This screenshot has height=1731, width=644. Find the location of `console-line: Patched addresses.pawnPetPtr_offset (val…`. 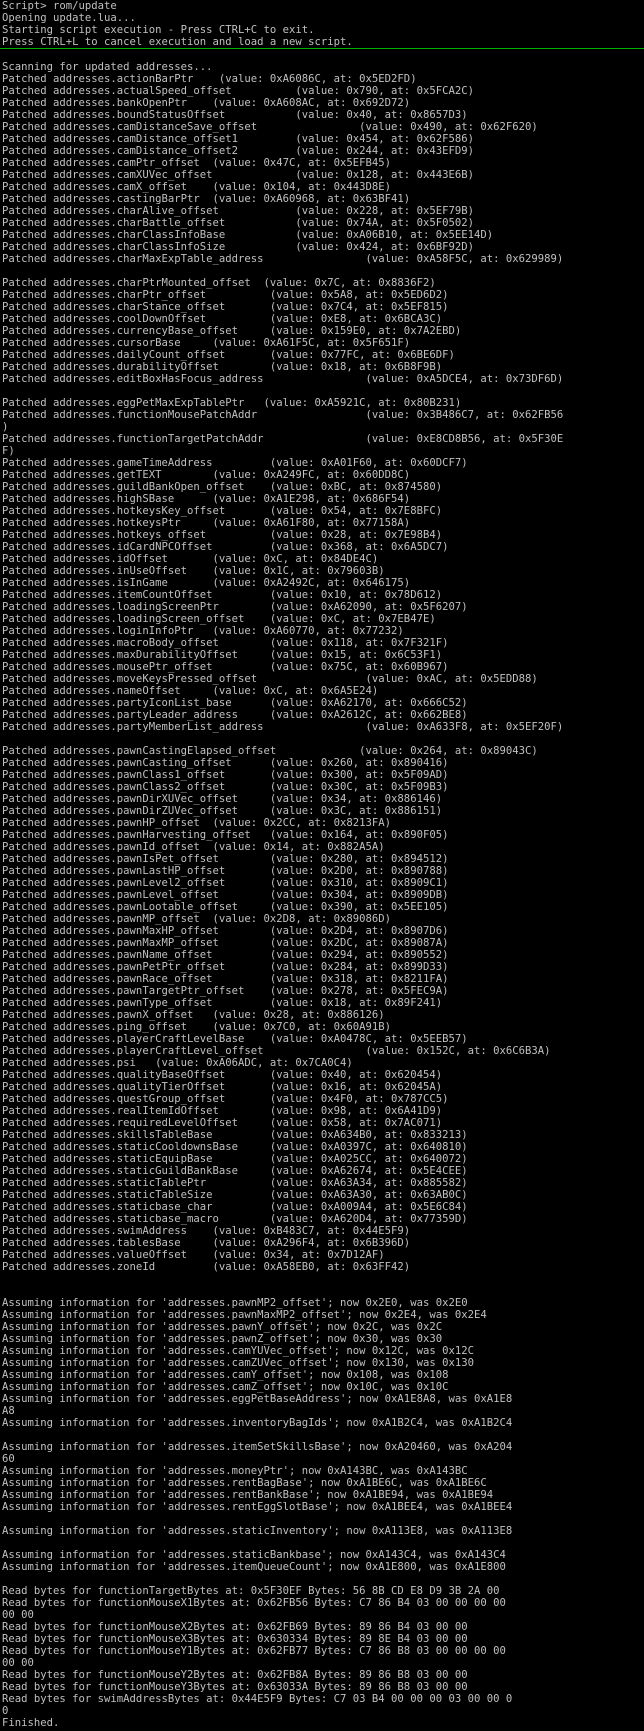

console-line: Patched addresses.pawnPetPtr_offset (val… is located at coordinates (225, 967).